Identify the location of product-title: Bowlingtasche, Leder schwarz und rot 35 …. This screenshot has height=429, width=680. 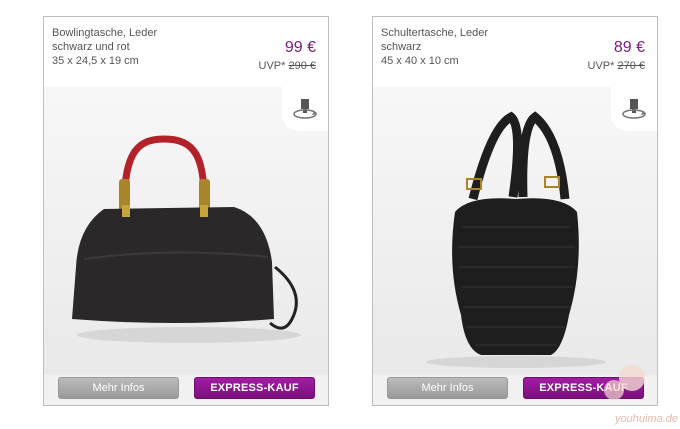
(104, 47).